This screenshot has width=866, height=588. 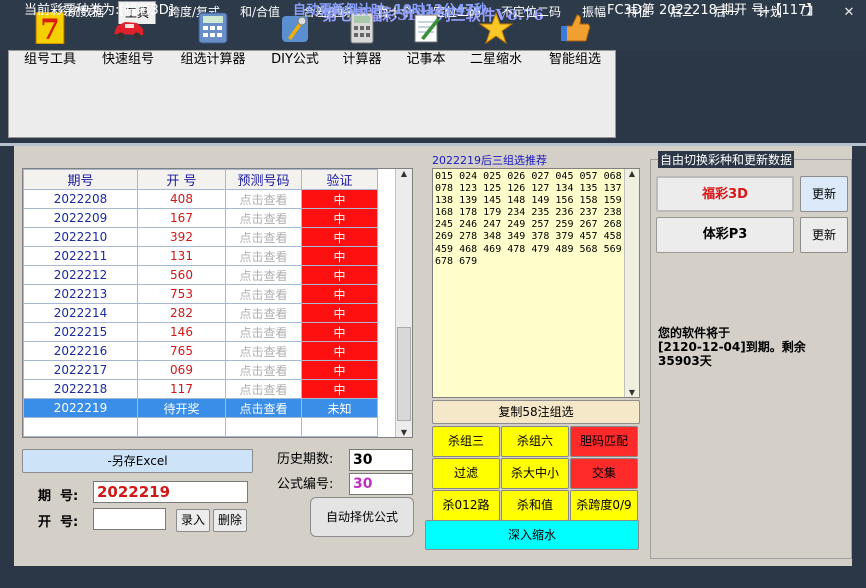 What do you see at coordinates (99, 10) in the screenshot?
I see `status-lottery-type: 当前彩票种类为:[福彩3D]` at bounding box center [99, 10].